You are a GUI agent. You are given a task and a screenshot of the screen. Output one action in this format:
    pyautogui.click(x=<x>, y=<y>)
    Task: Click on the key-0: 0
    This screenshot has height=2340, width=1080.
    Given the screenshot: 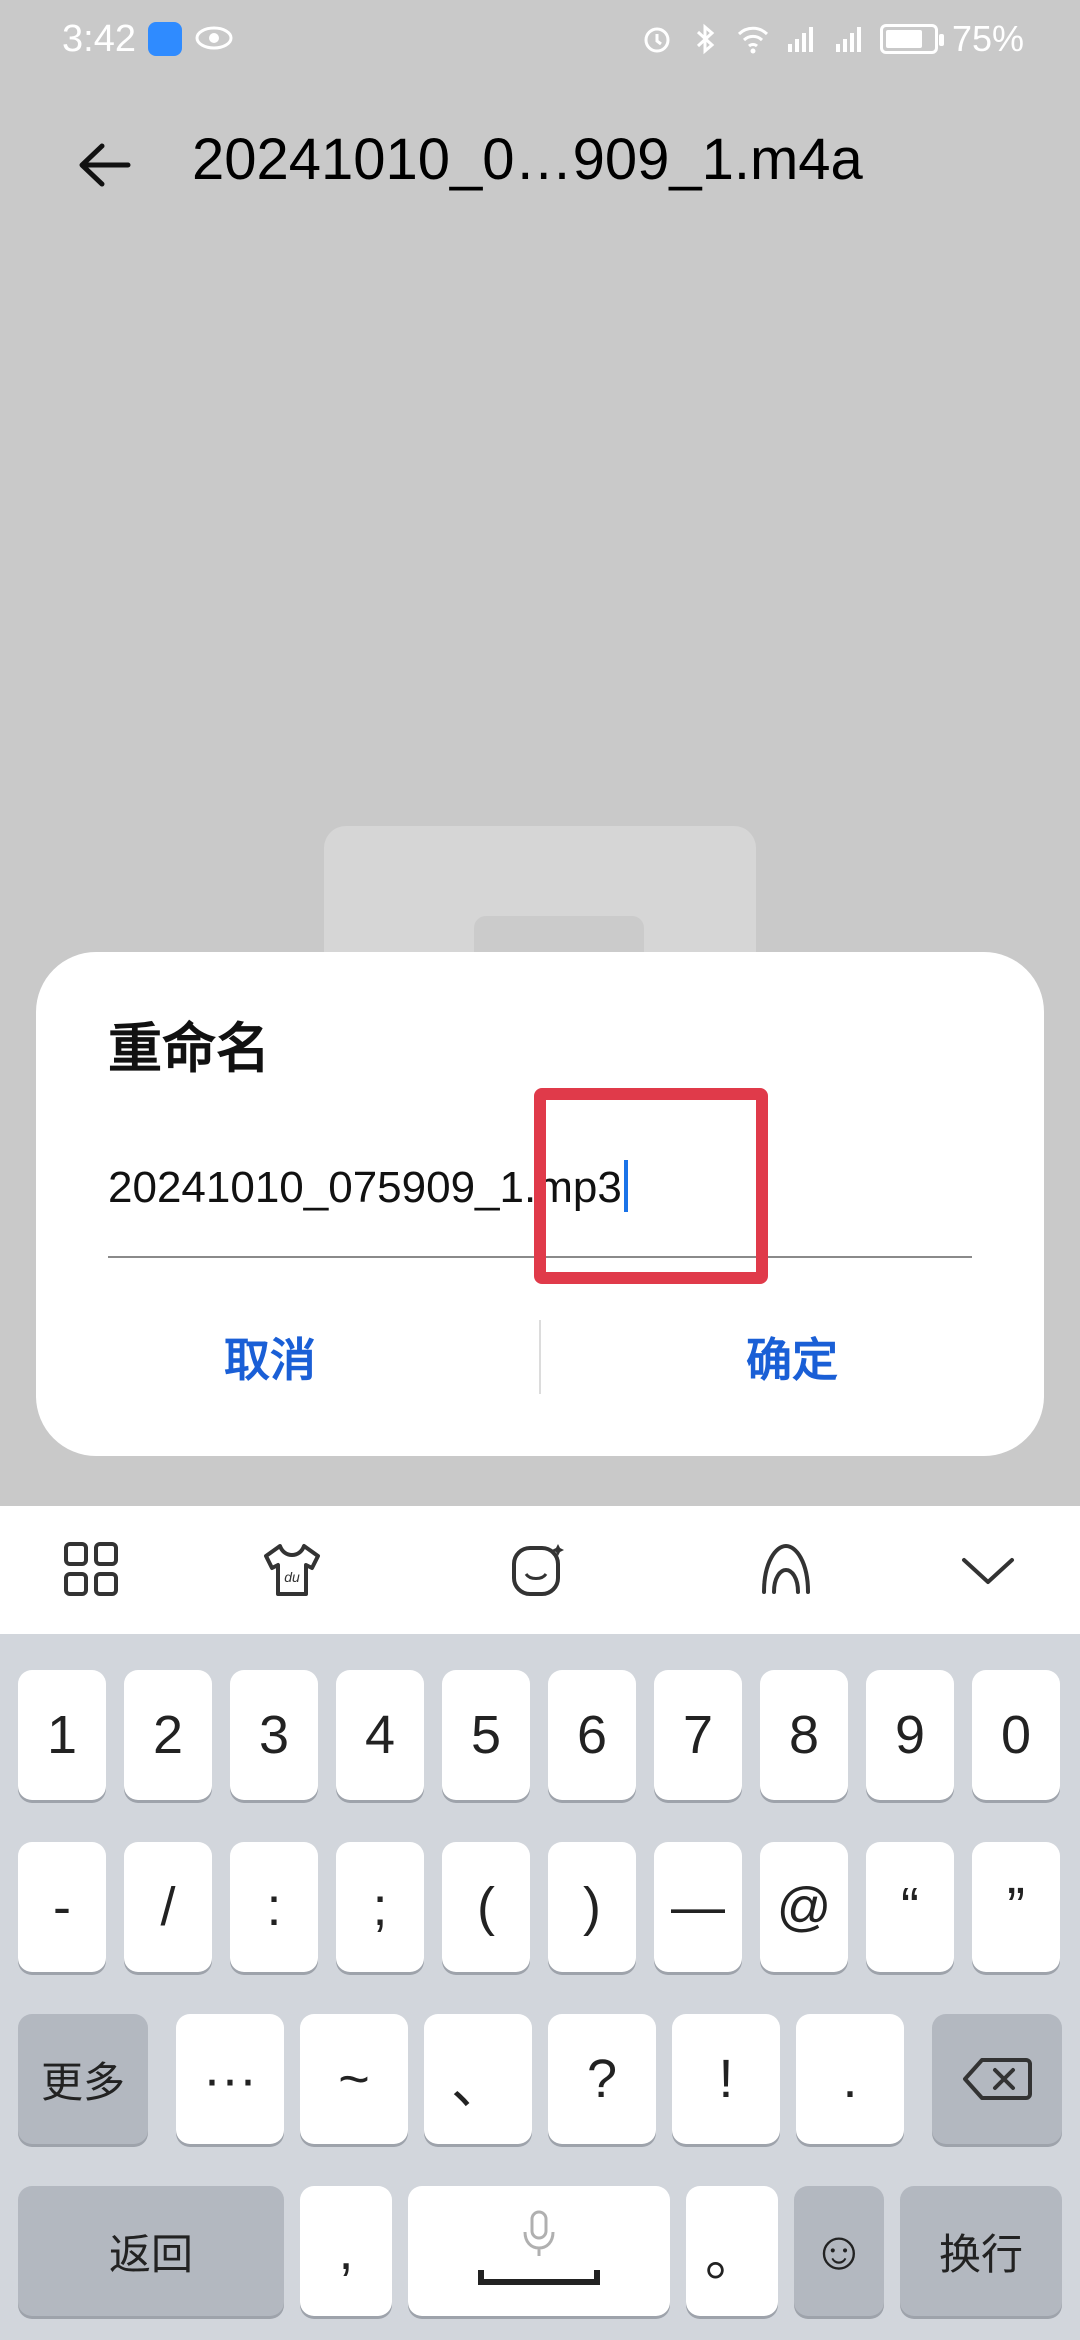 What is the action you would take?
    pyautogui.click(x=1016, y=1735)
    